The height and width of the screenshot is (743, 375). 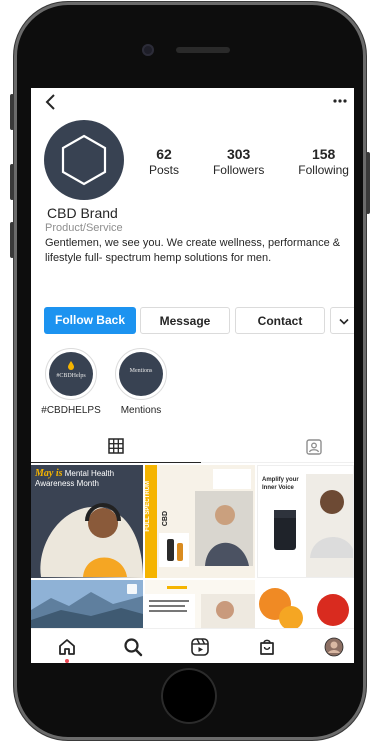 I want to click on stat-label: Followers, so click(x=238, y=170).